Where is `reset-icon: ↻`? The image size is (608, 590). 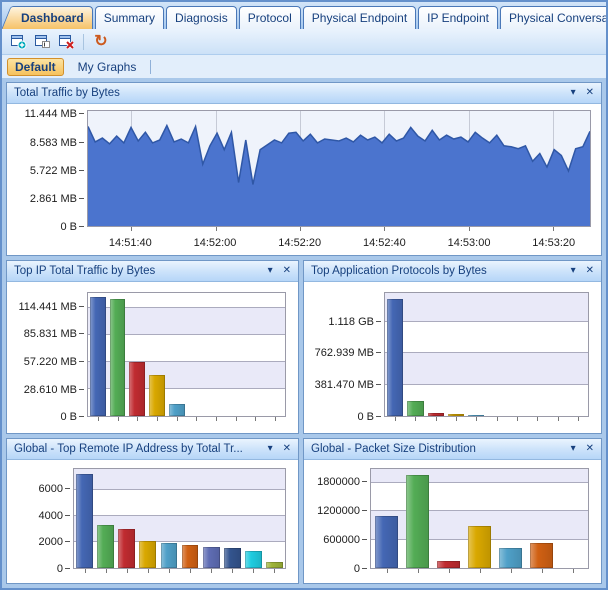 reset-icon: ↻ is located at coordinates (101, 41).